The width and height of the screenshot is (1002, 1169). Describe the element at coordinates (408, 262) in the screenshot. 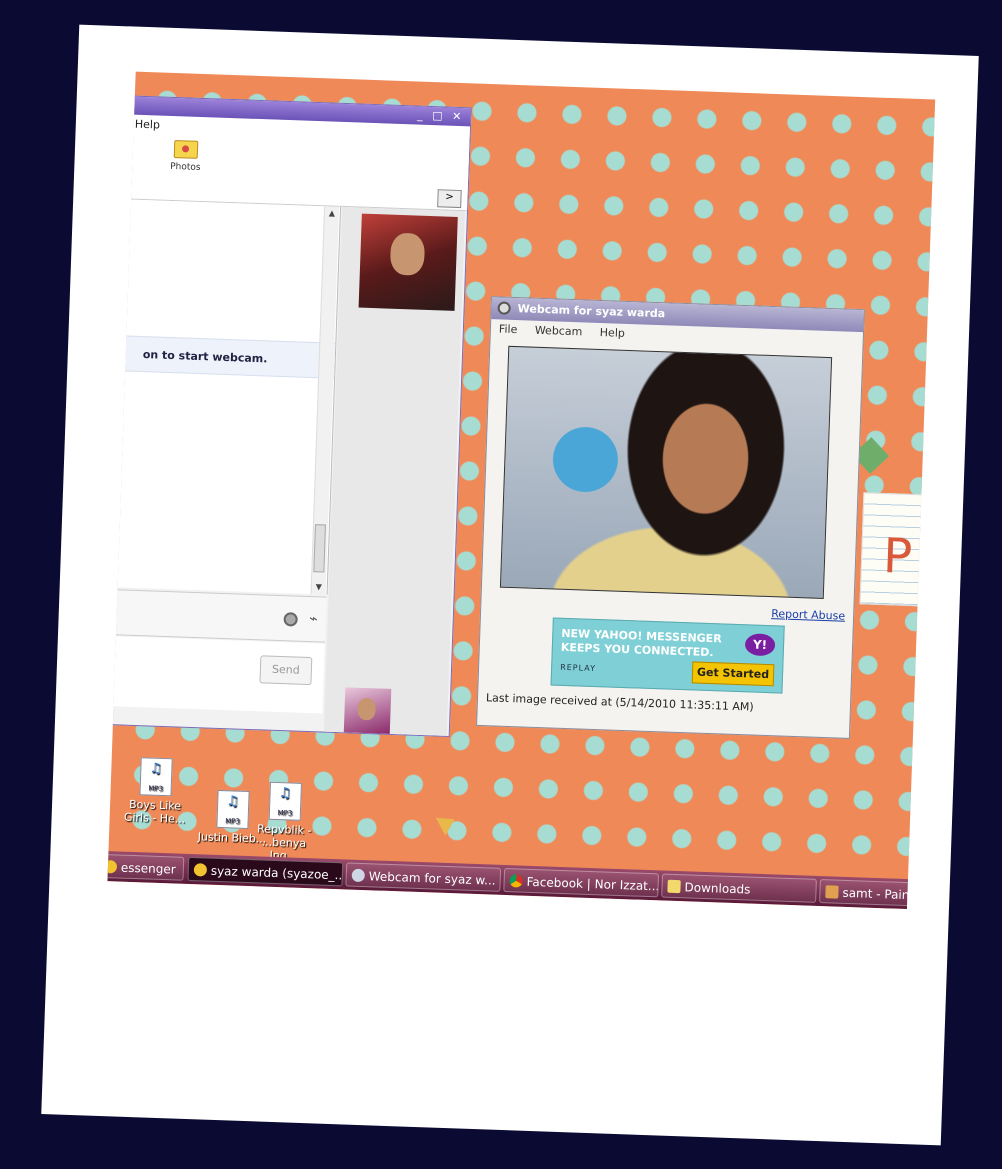

I see `buddy-avatar` at that location.